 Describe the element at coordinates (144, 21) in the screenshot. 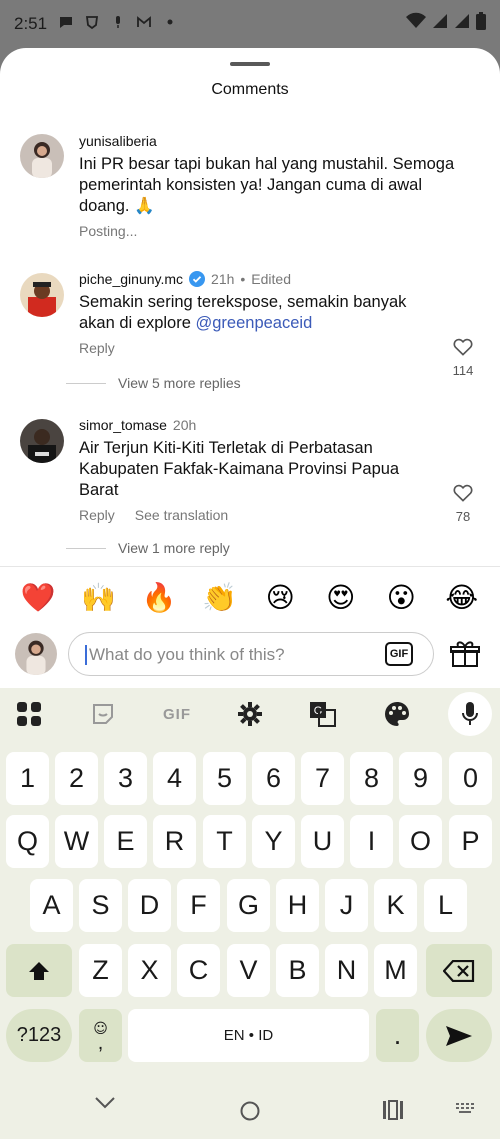

I see `gmail-notification-icon` at that location.